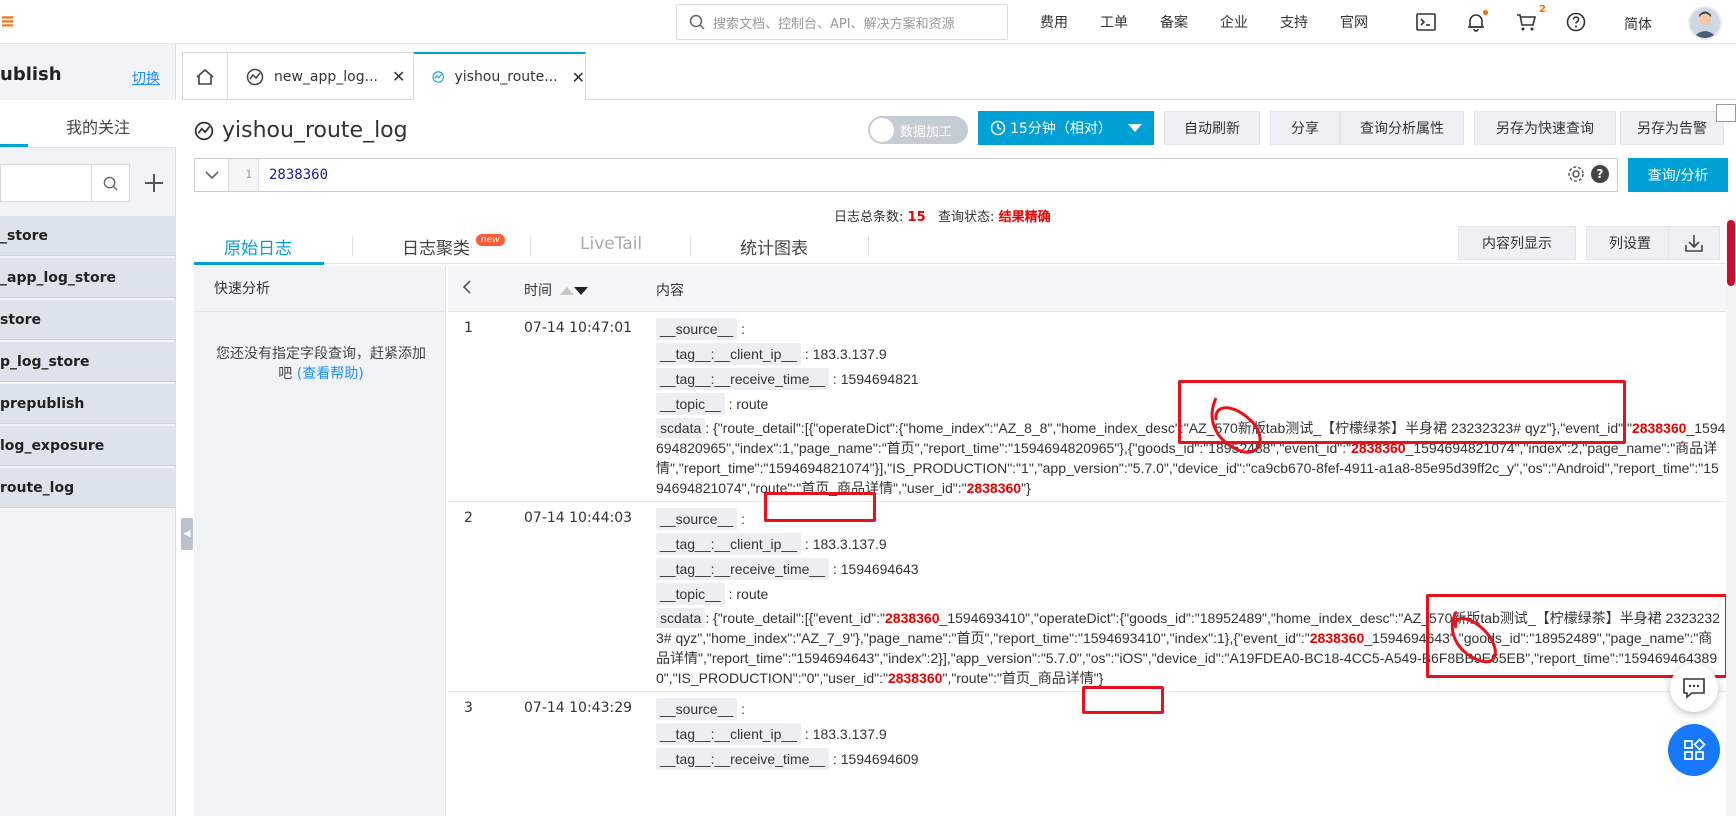 Image resolution: width=1736 pixels, height=816 pixels. I want to click on annotation-scribbles, so click(1353, 530).